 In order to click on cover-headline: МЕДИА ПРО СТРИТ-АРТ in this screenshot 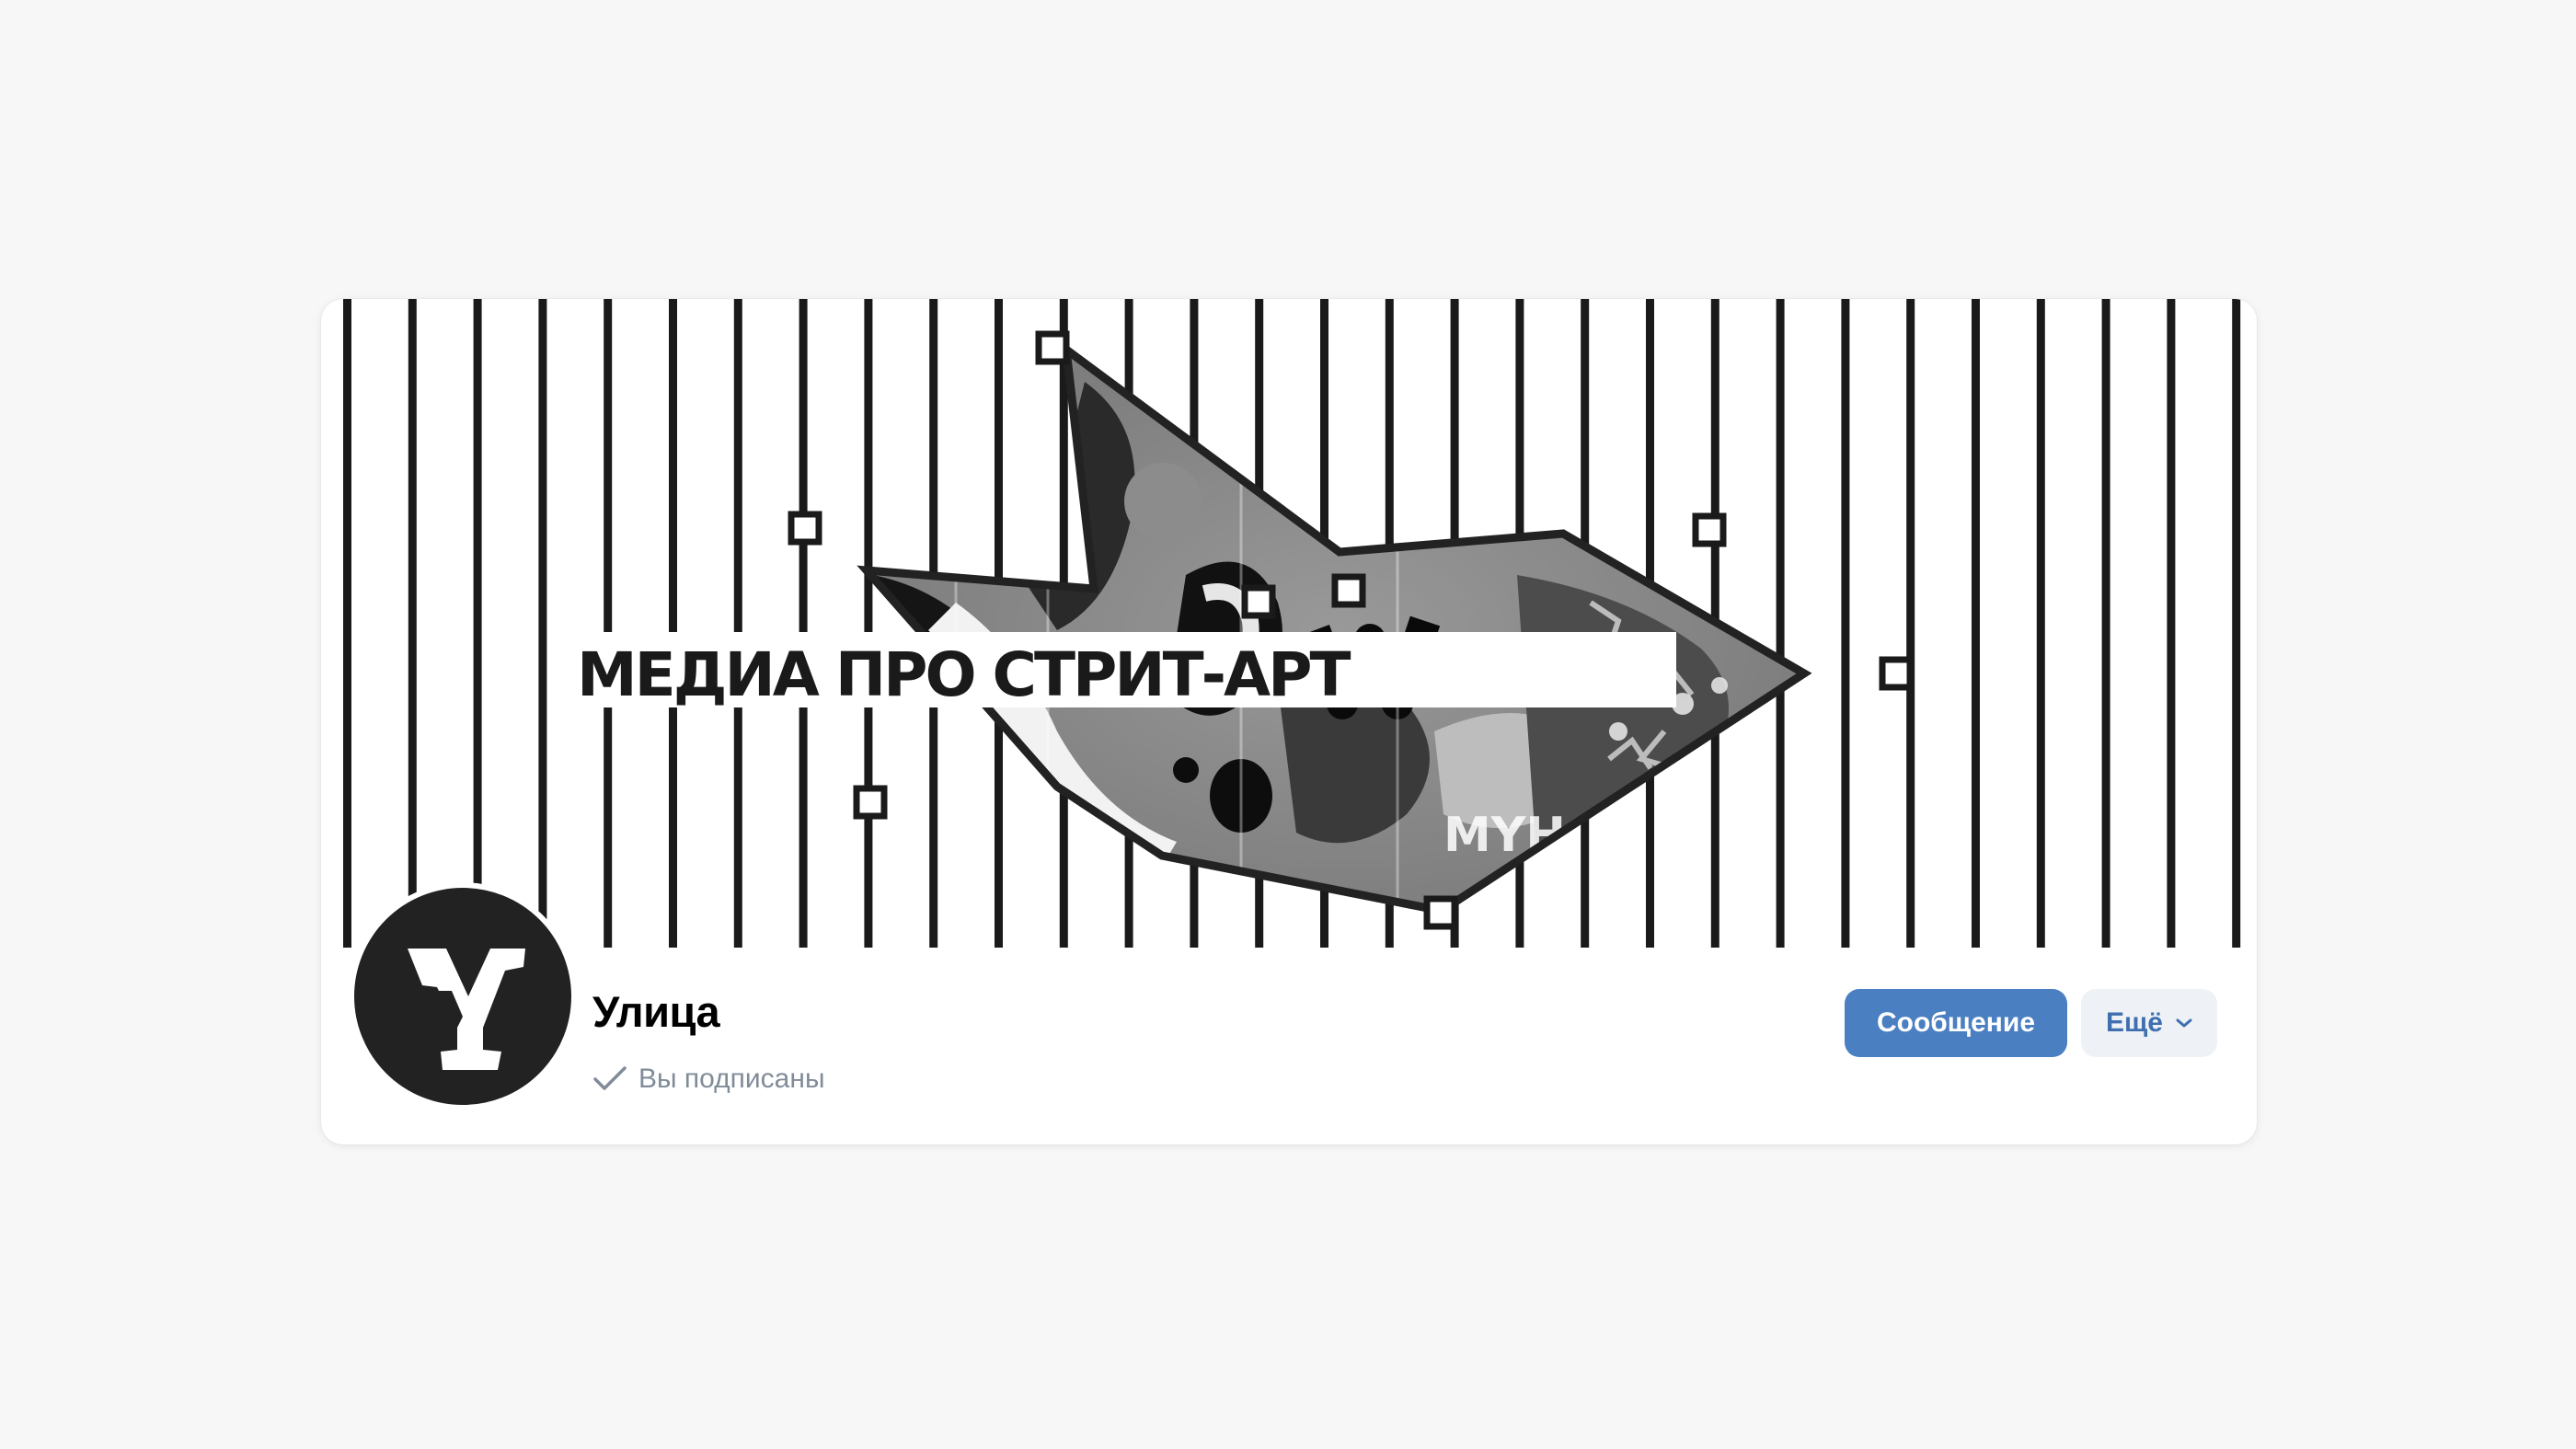, I will do `click(964, 674)`.